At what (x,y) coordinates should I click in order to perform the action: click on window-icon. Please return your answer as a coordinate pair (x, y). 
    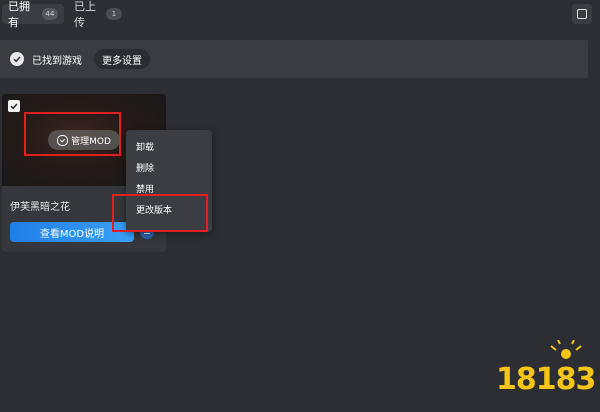
    Looking at the image, I should click on (582, 14).